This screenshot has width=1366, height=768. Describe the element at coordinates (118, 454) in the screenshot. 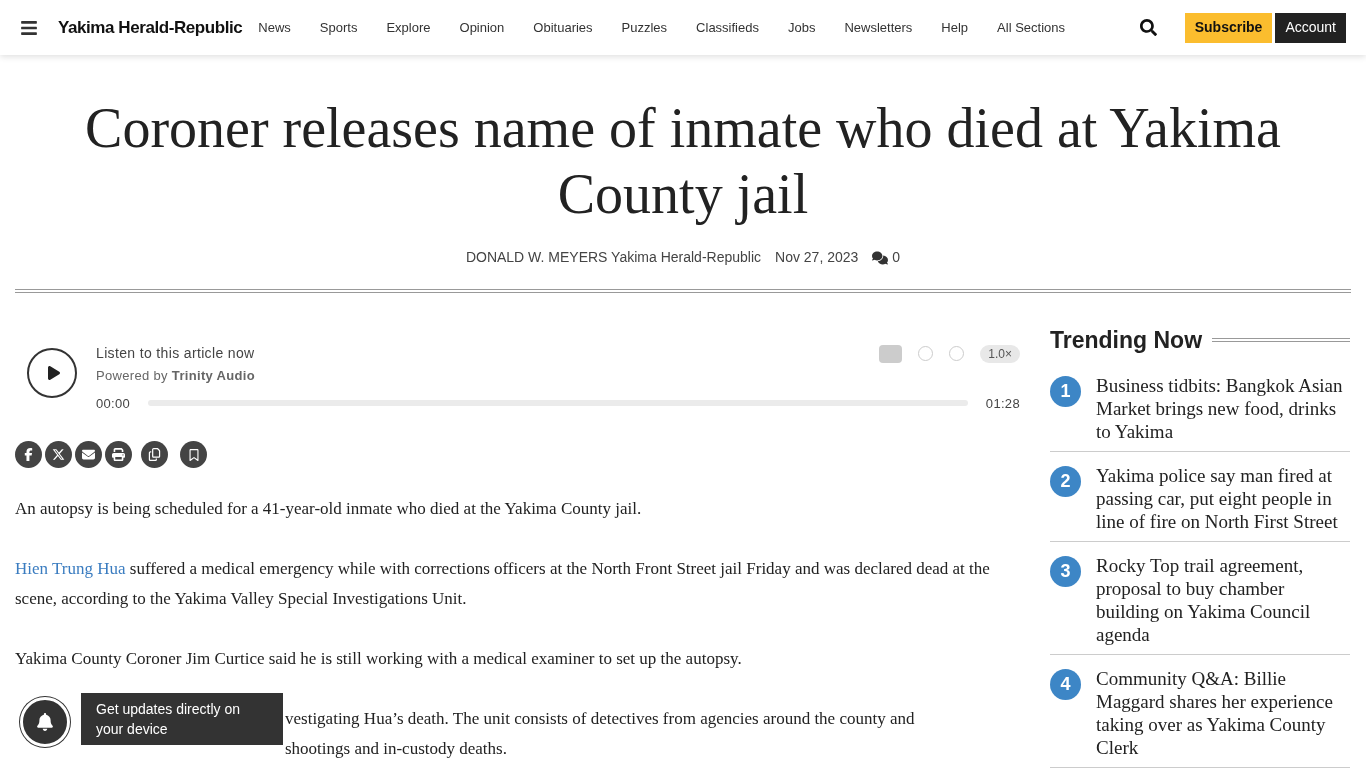

I see `print-icon` at that location.